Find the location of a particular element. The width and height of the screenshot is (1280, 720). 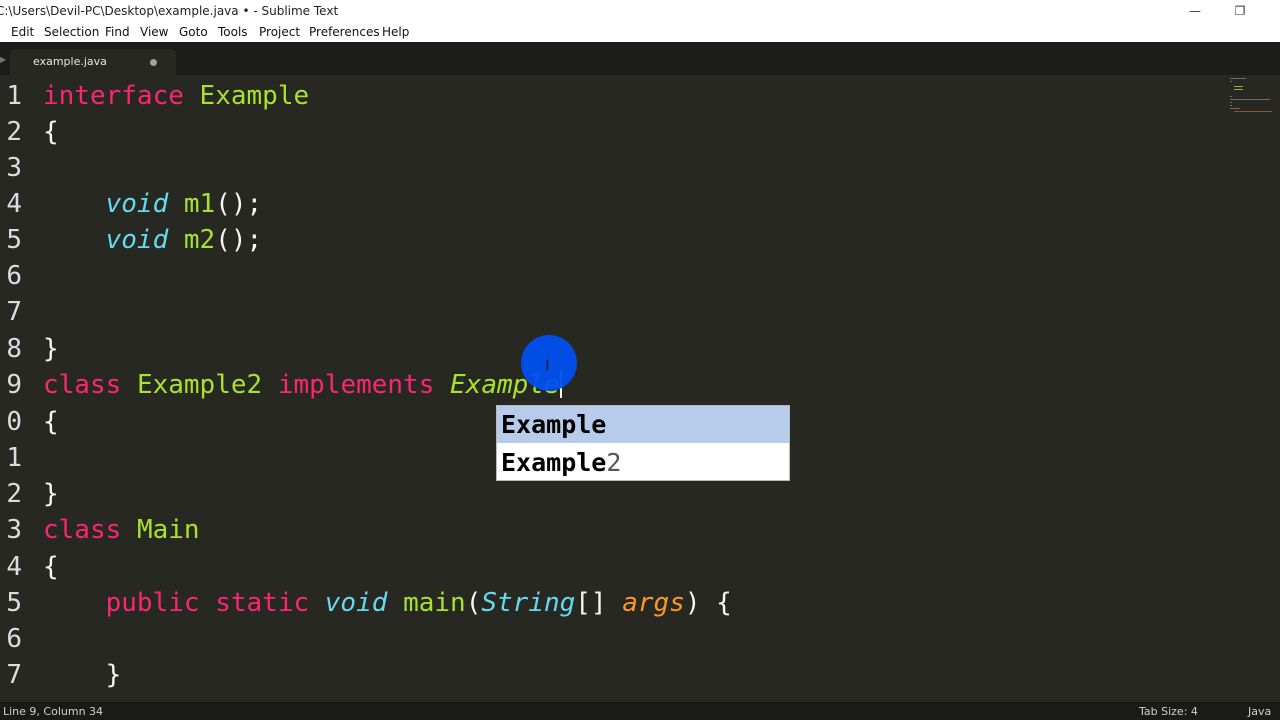

code-line: public static void main(String[] args) { is located at coordinates (387, 603).